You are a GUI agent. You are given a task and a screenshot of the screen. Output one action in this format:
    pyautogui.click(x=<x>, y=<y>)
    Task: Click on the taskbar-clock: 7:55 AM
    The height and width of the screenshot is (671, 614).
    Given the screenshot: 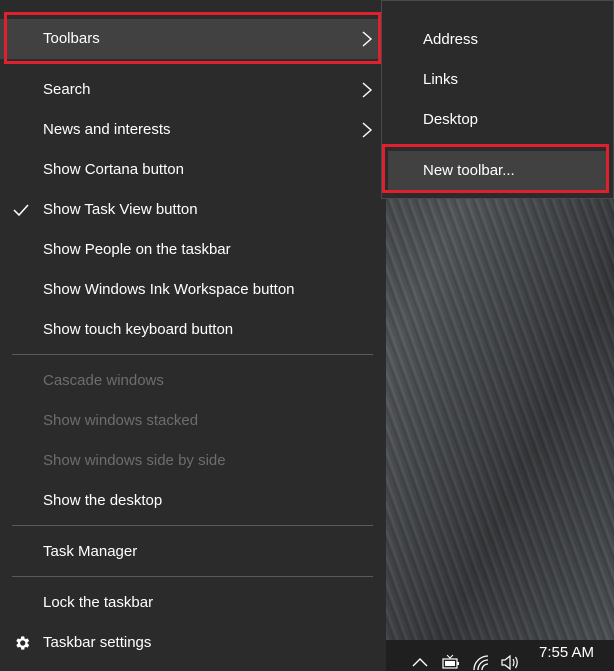 What is the action you would take?
    pyautogui.click(x=566, y=652)
    